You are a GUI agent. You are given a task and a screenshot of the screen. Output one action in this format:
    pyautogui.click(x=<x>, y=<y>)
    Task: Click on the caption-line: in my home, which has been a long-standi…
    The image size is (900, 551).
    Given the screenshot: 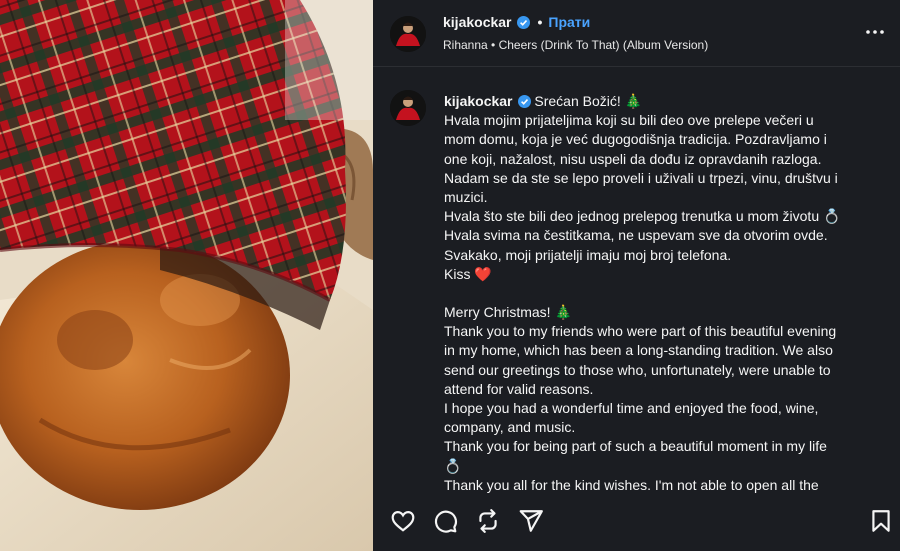 What is the action you would take?
    pyautogui.click(x=638, y=350)
    